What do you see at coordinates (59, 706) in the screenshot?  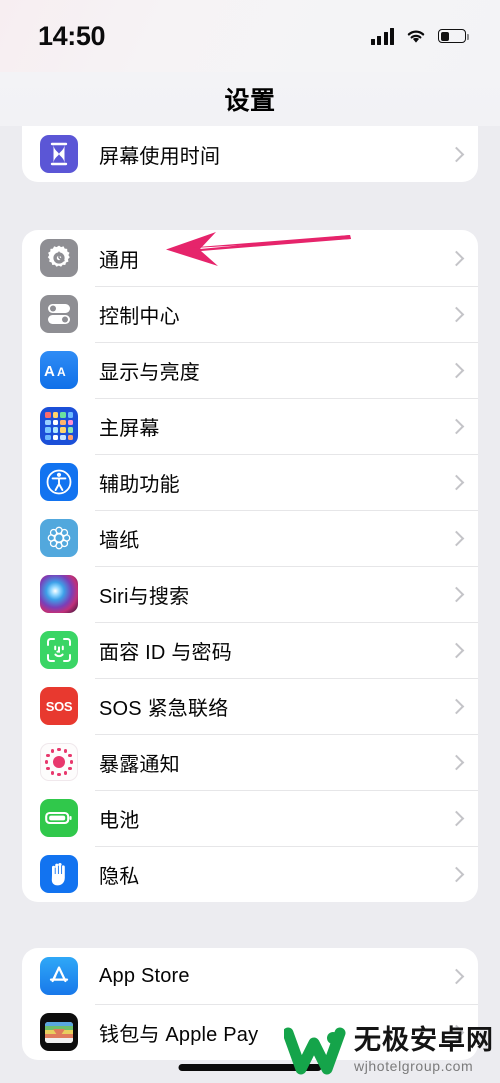 I see `sos-icon: SOS` at bounding box center [59, 706].